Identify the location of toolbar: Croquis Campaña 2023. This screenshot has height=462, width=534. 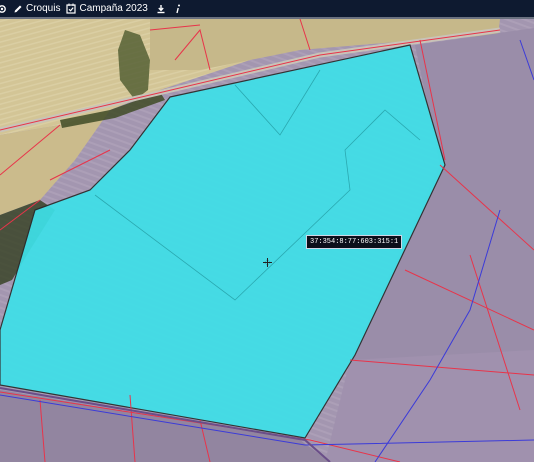
(267, 9).